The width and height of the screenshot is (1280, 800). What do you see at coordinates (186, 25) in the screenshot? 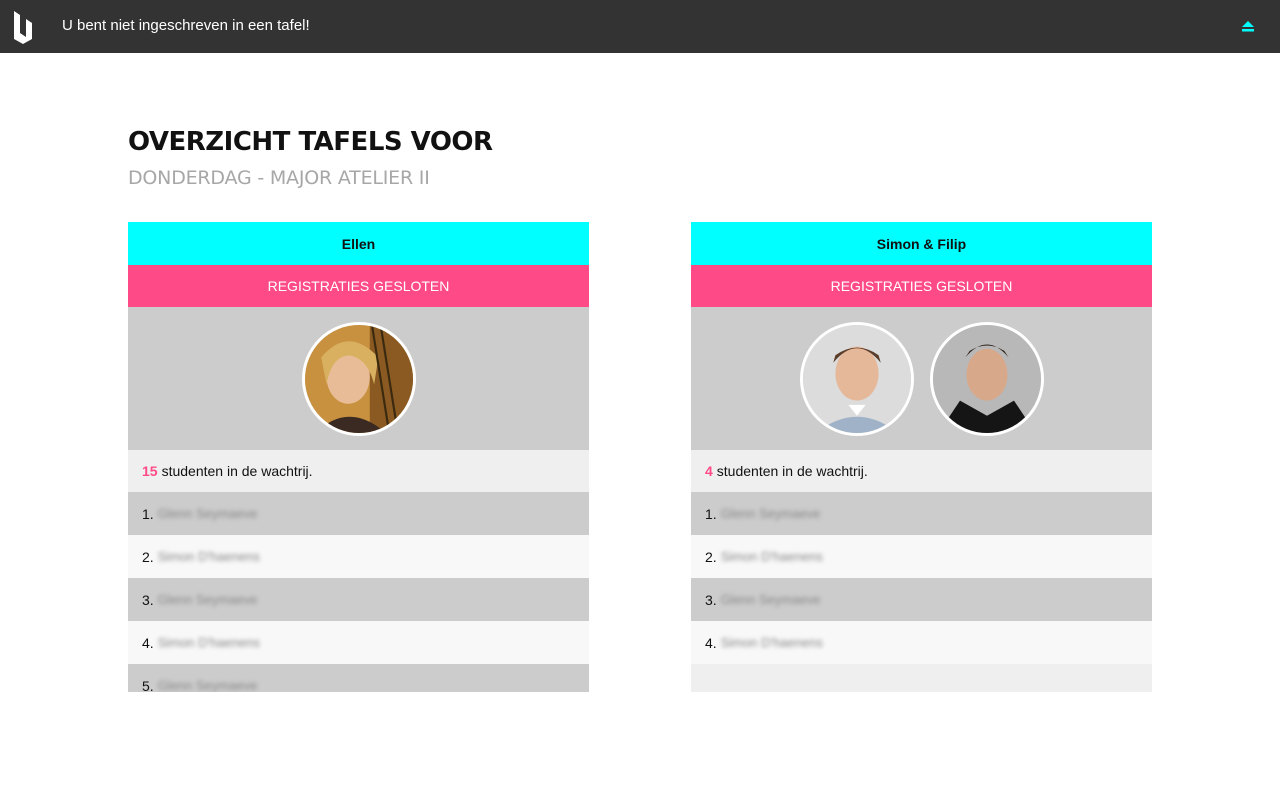
I see `registration-status-message: U bent niet ingeschreven in een tafel!` at bounding box center [186, 25].